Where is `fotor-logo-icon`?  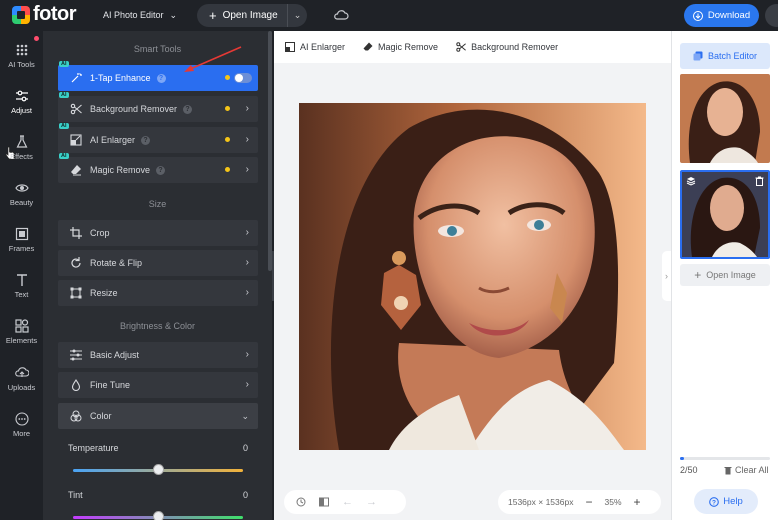 fotor-logo-icon is located at coordinates (21, 15).